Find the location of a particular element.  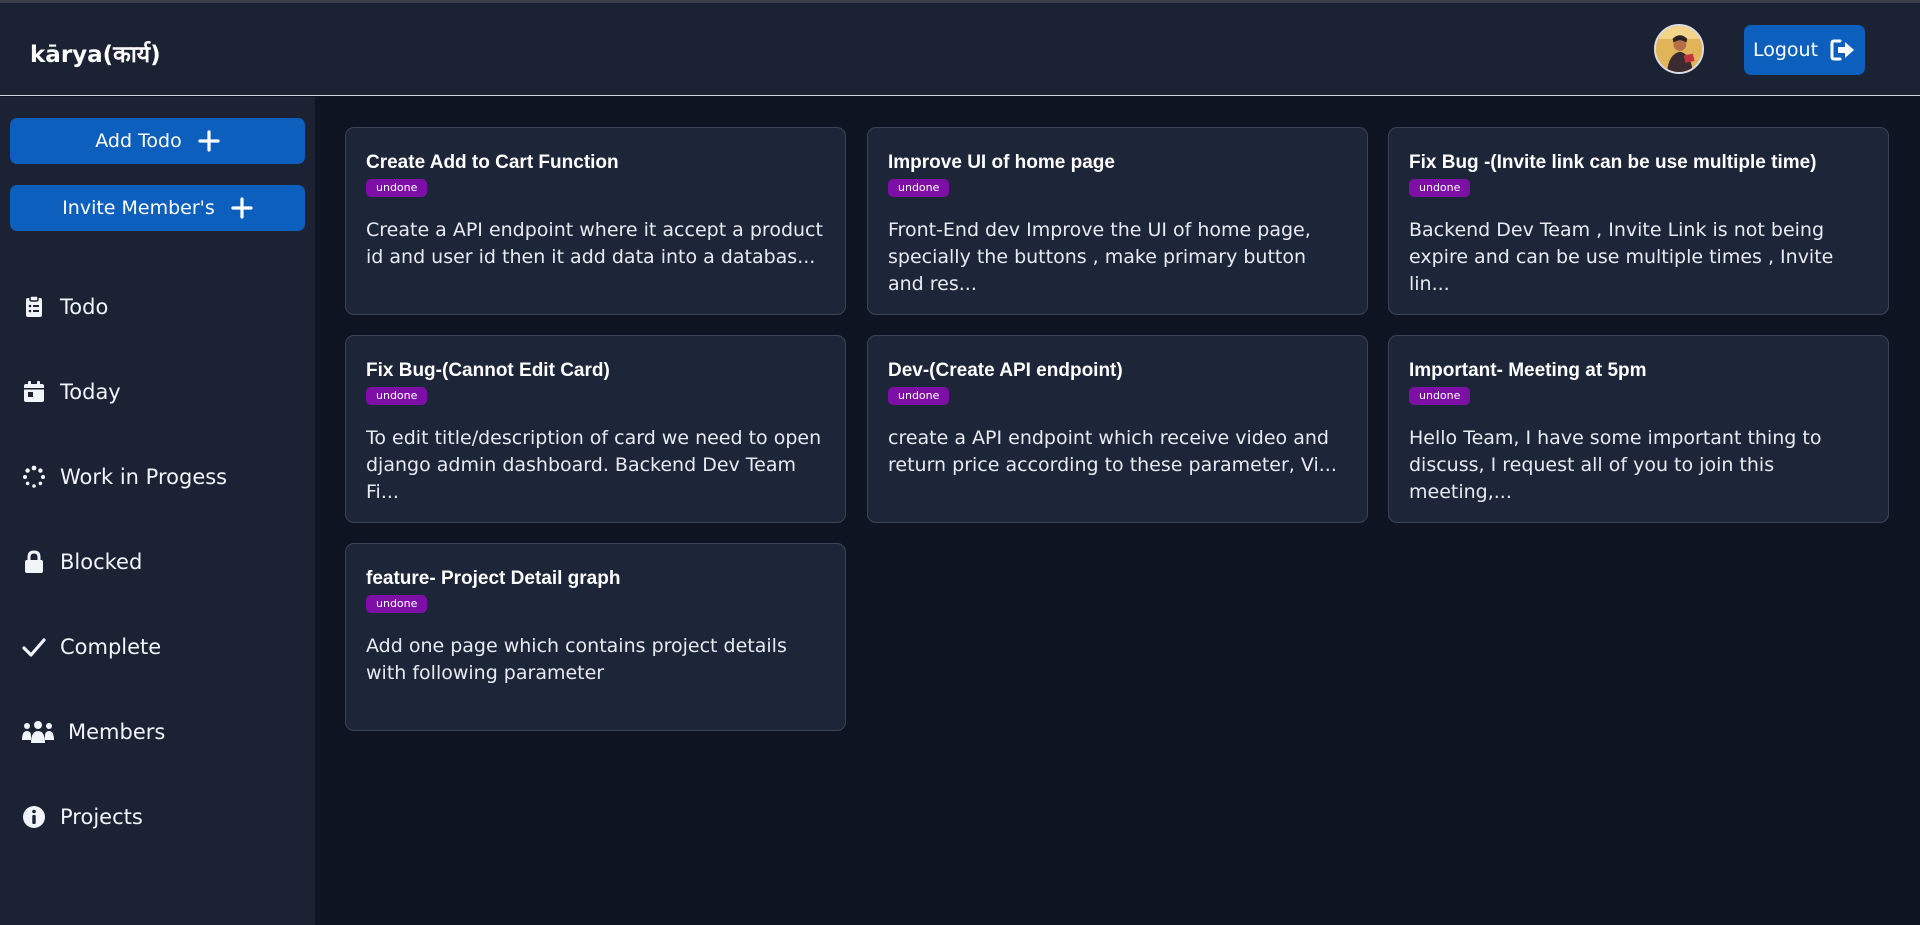

logout-label: Logout is located at coordinates (1785, 50).